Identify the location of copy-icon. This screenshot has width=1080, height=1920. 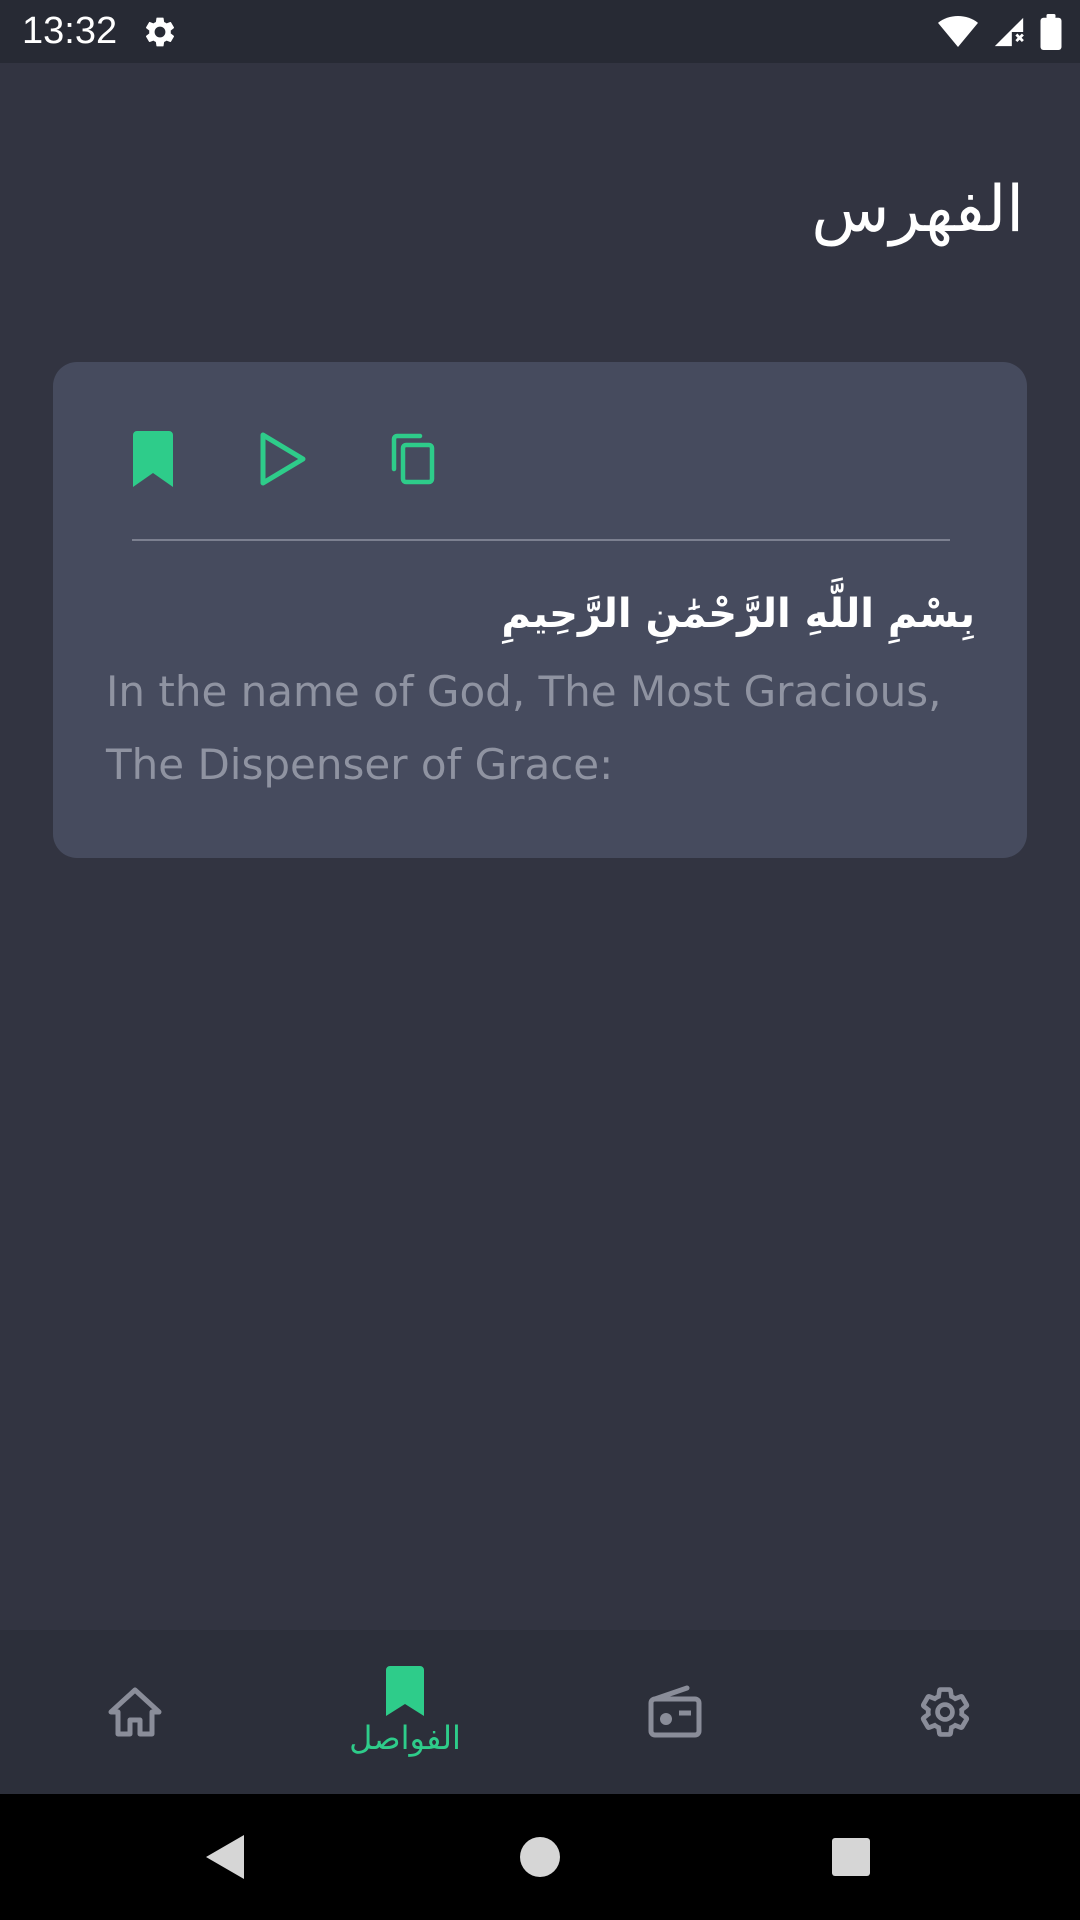
(413, 459).